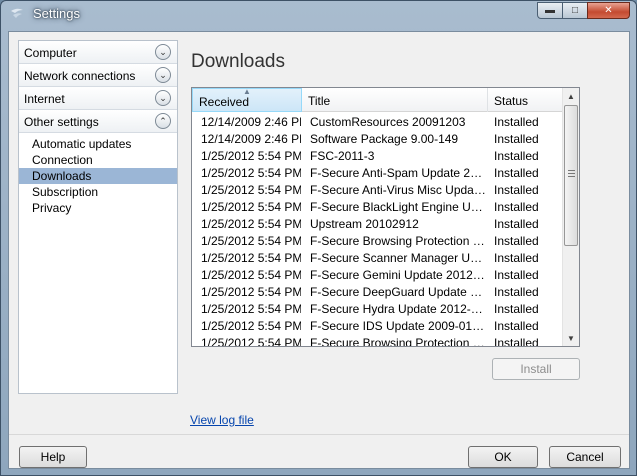 The height and width of the screenshot is (476, 637). Describe the element at coordinates (98, 160) in the screenshot. I see `sidebar-item-connection: Connection` at that location.